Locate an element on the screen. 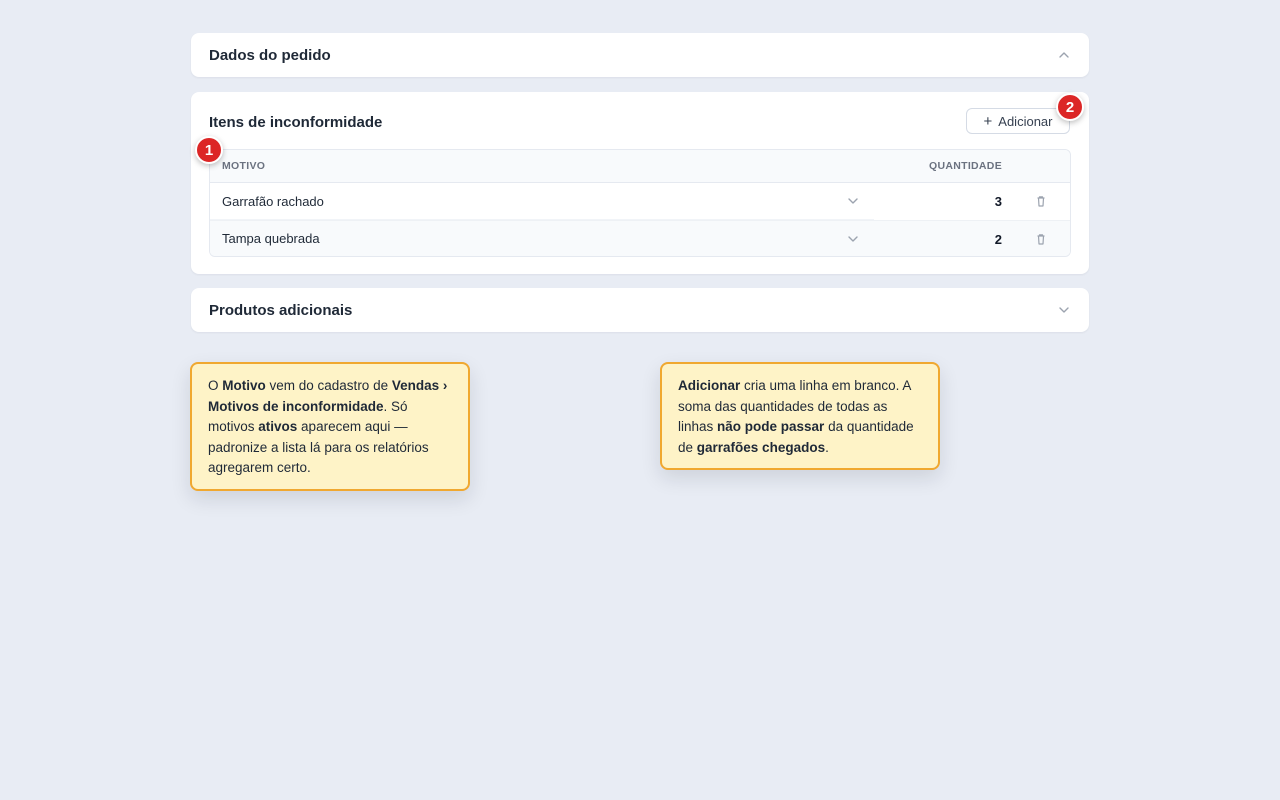 The width and height of the screenshot is (1280, 800). note-text: O is located at coordinates (215, 385).